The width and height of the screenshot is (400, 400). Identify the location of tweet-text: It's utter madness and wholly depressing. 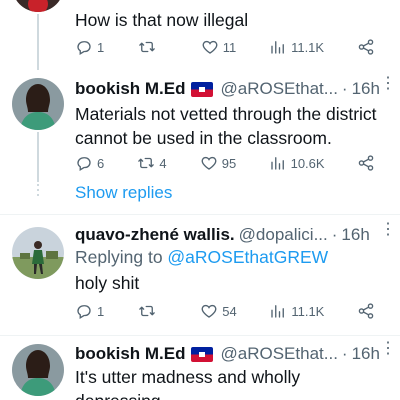
(188, 383).